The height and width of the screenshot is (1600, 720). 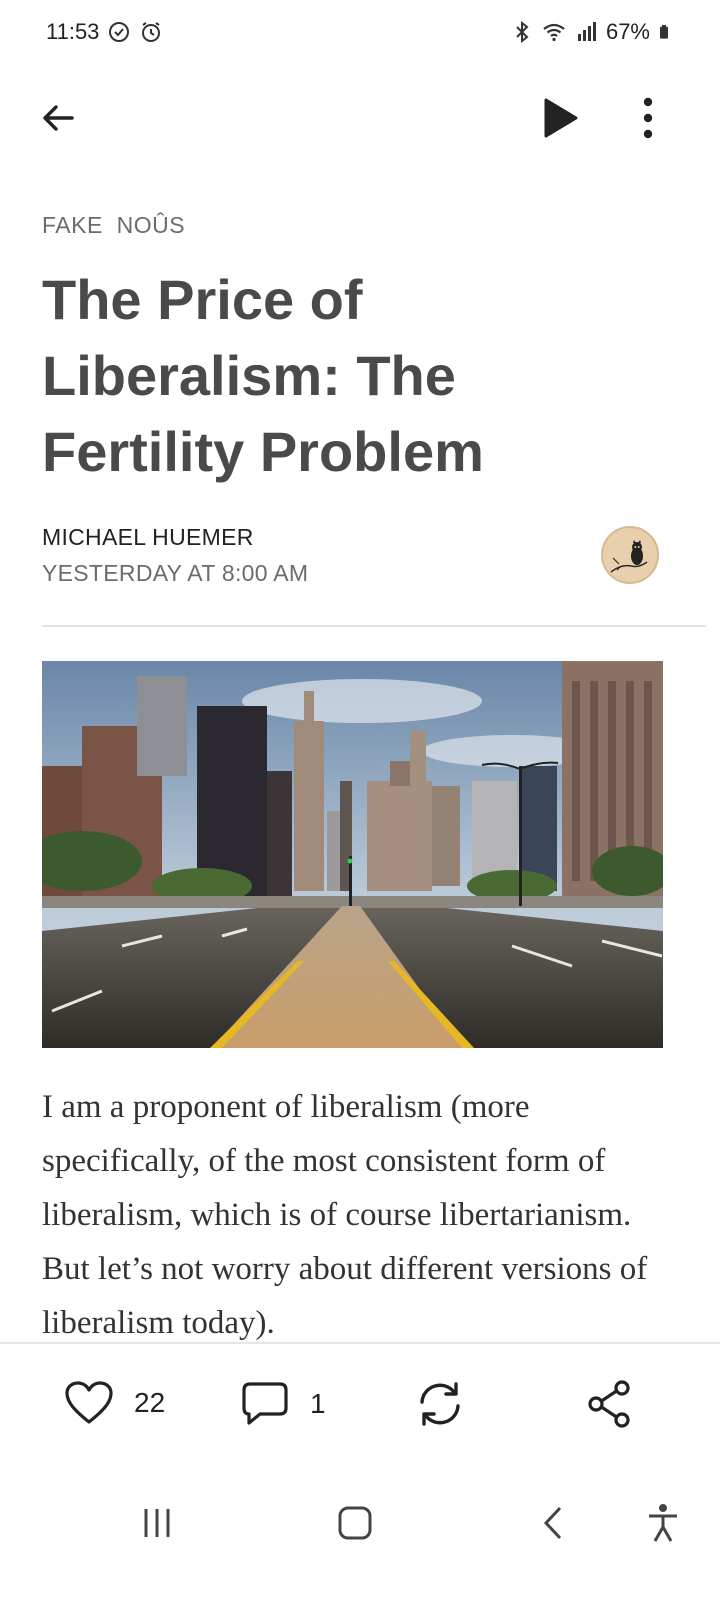 What do you see at coordinates (360, 32) in the screenshot?
I see `status-bar: 11:53 67%` at bounding box center [360, 32].